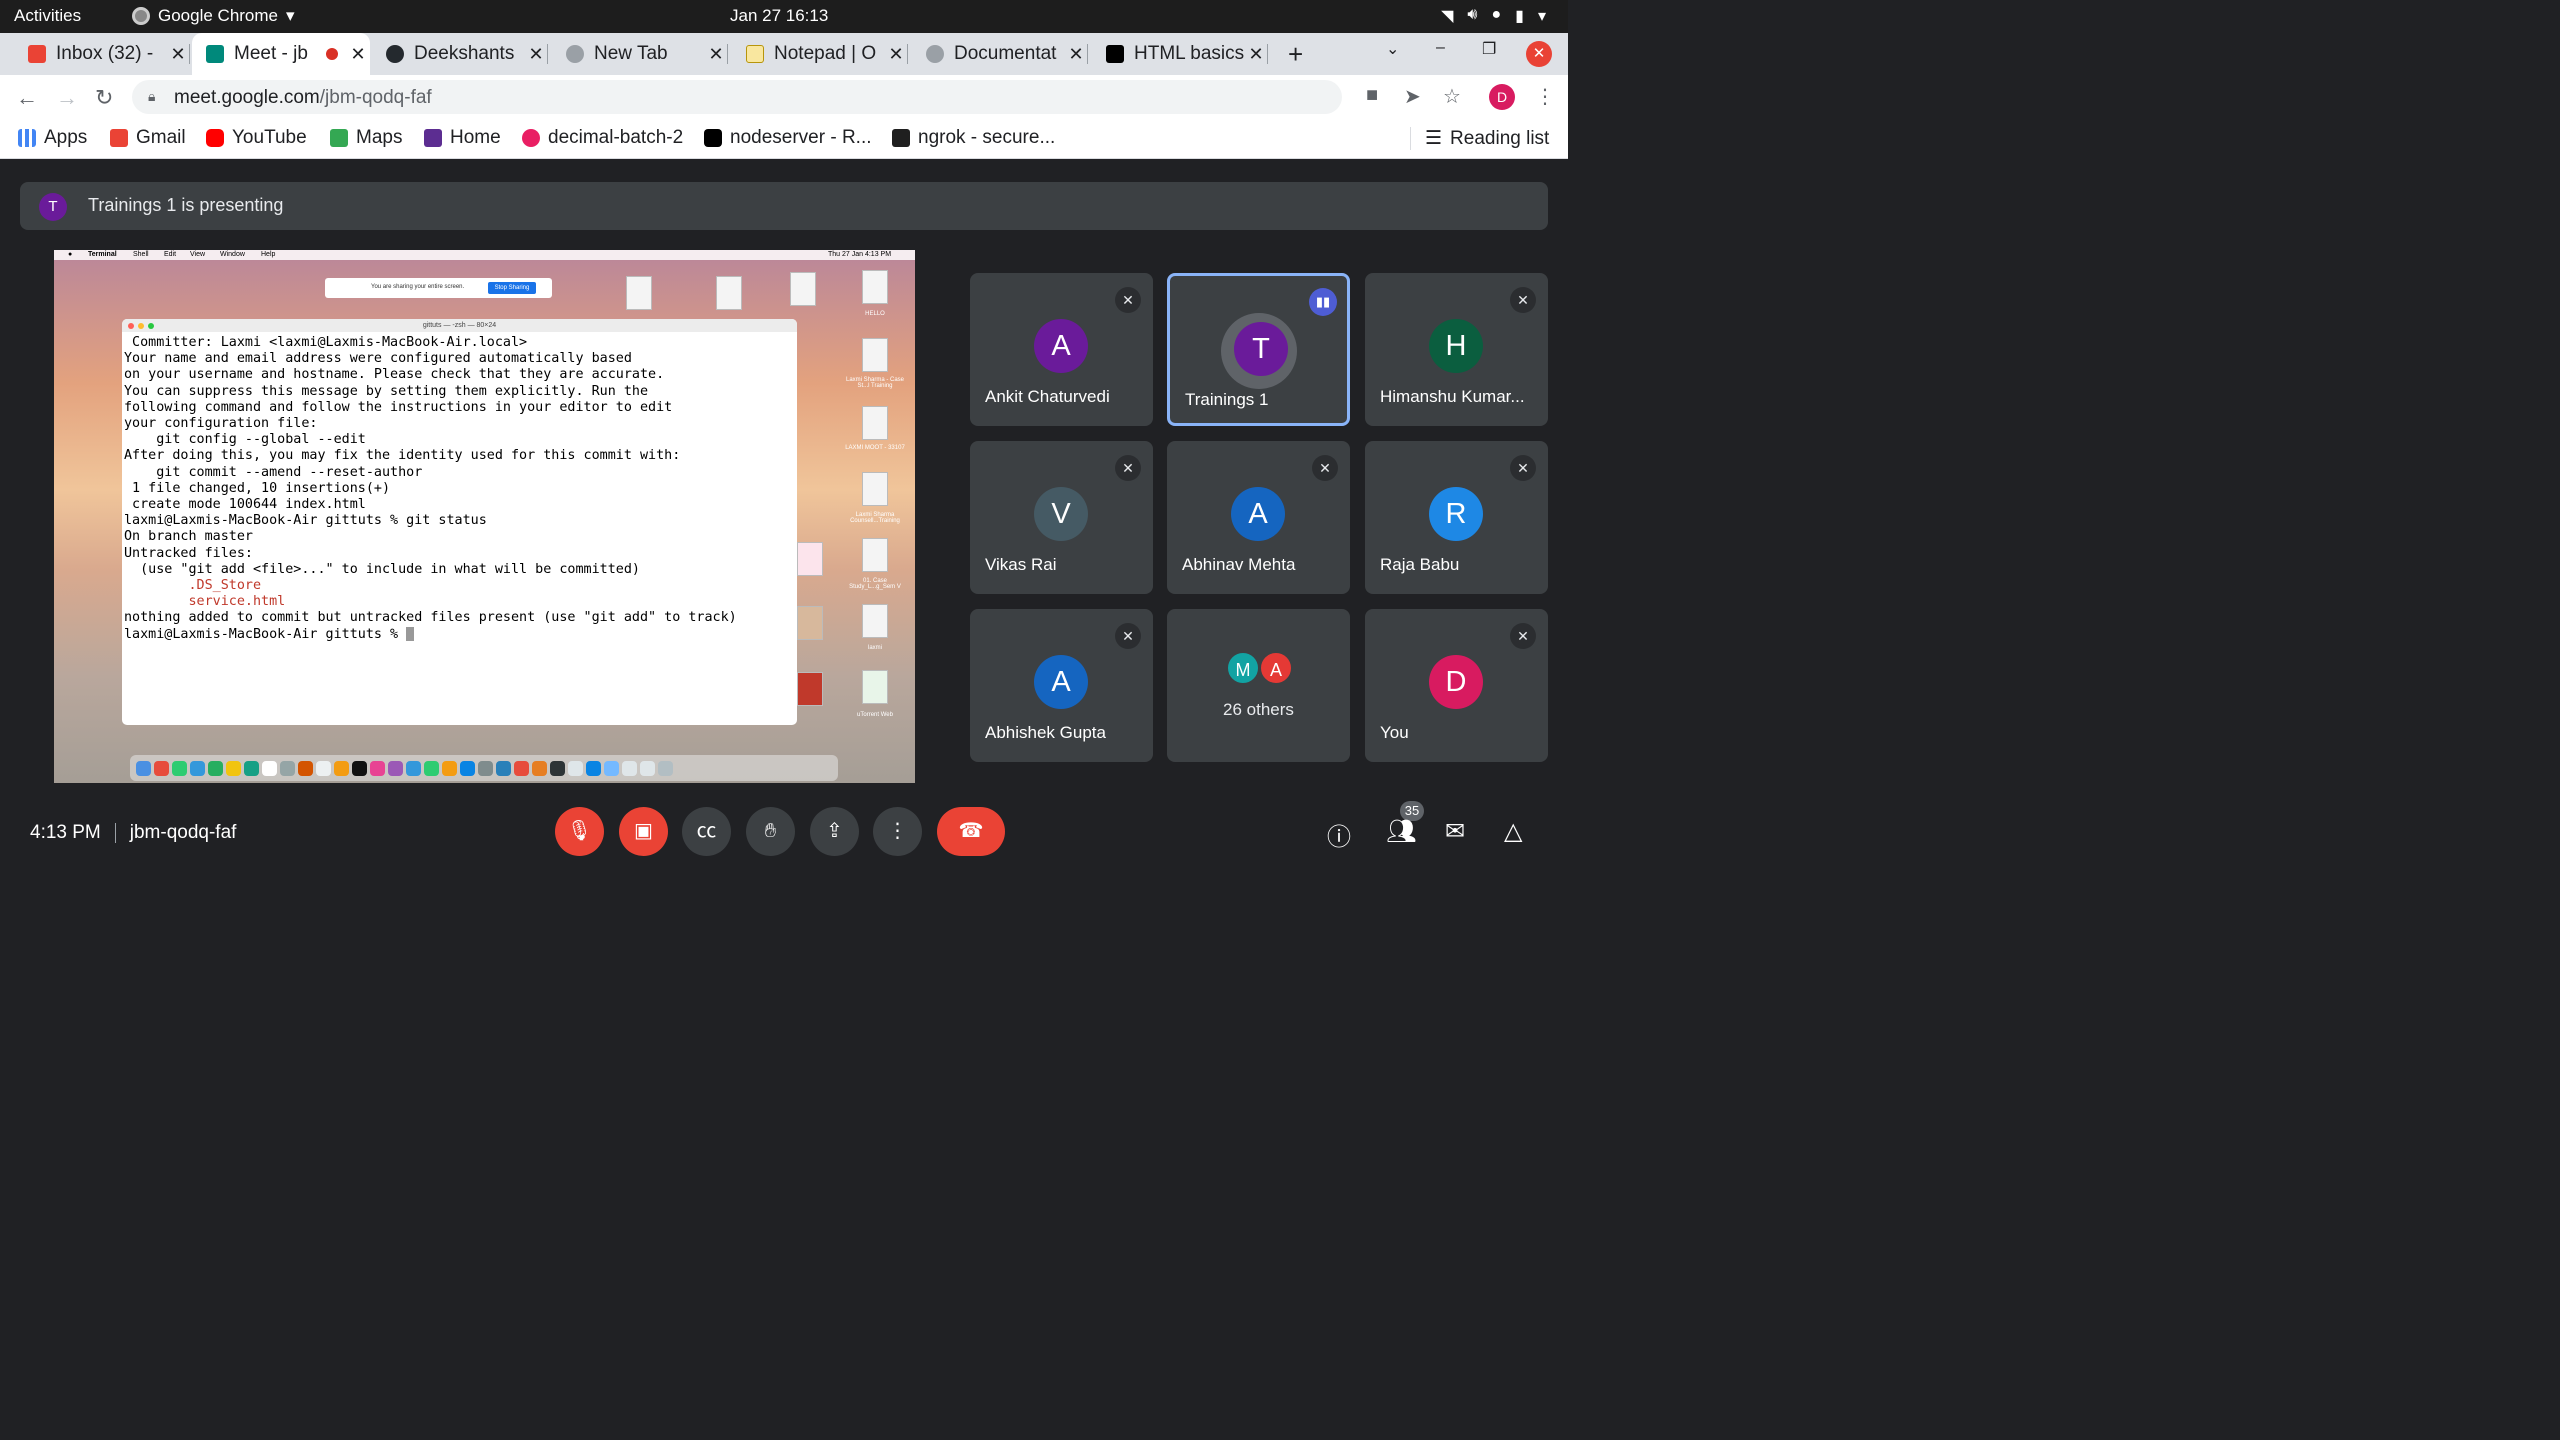 The width and height of the screenshot is (2560, 1440). What do you see at coordinates (467, 768) in the screenshot?
I see `app-store-icon` at bounding box center [467, 768].